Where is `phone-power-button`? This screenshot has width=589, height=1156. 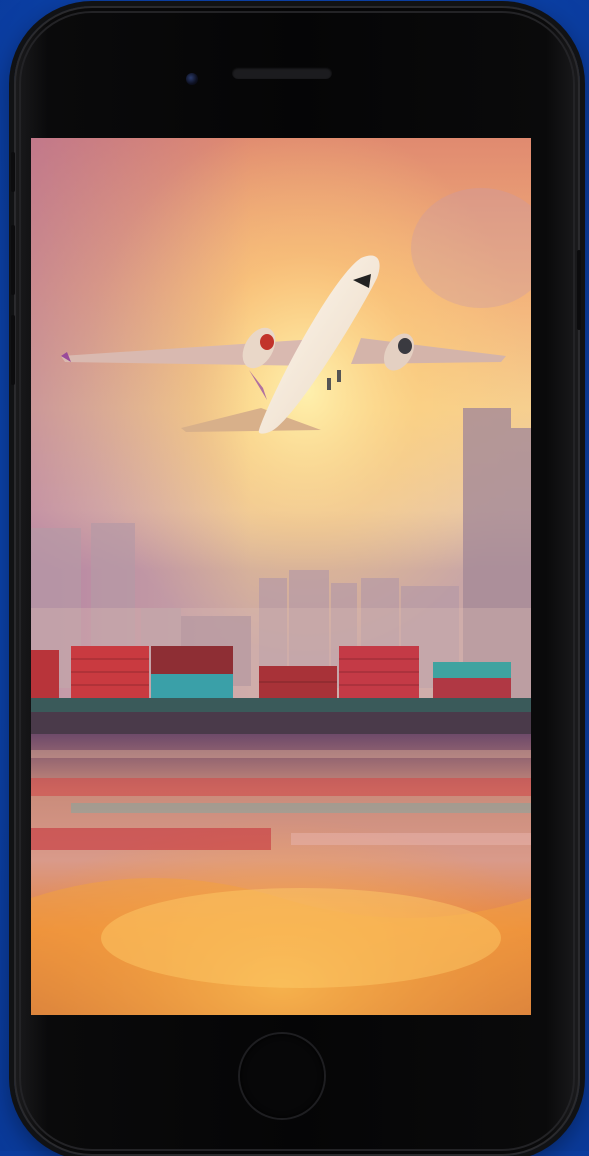 phone-power-button is located at coordinates (579, 290).